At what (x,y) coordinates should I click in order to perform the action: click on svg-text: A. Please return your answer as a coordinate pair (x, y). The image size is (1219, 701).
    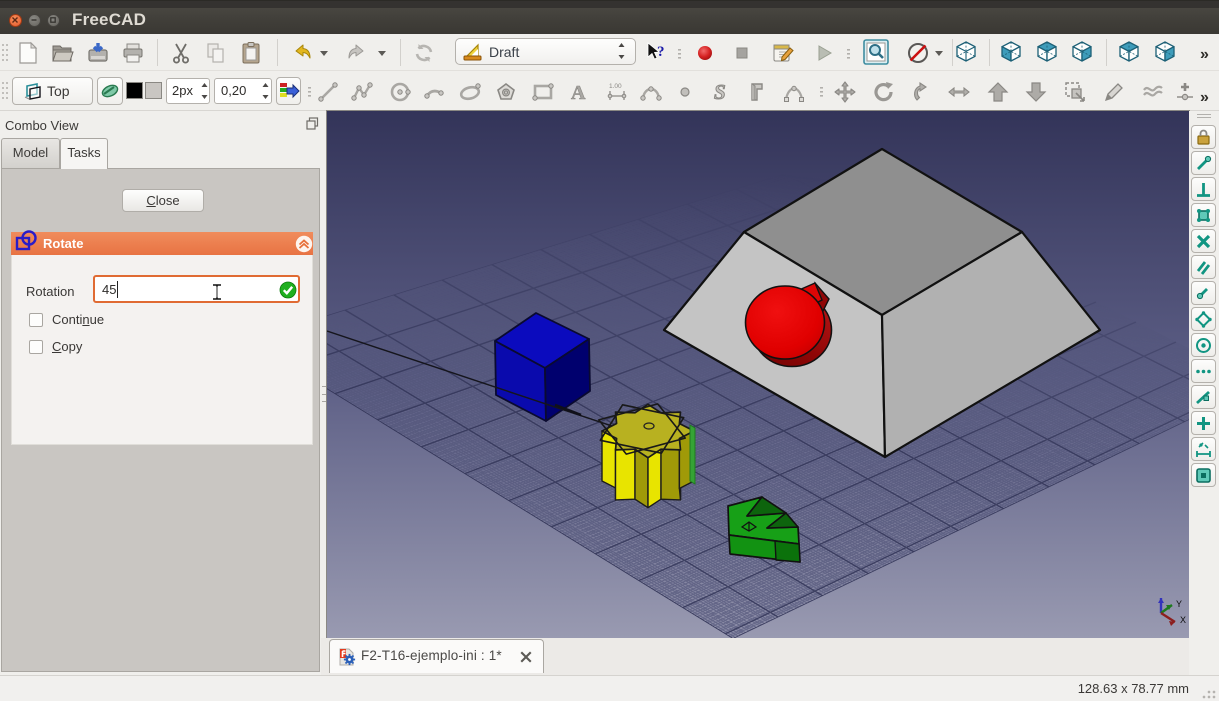
    Looking at the image, I should click on (578, 93).